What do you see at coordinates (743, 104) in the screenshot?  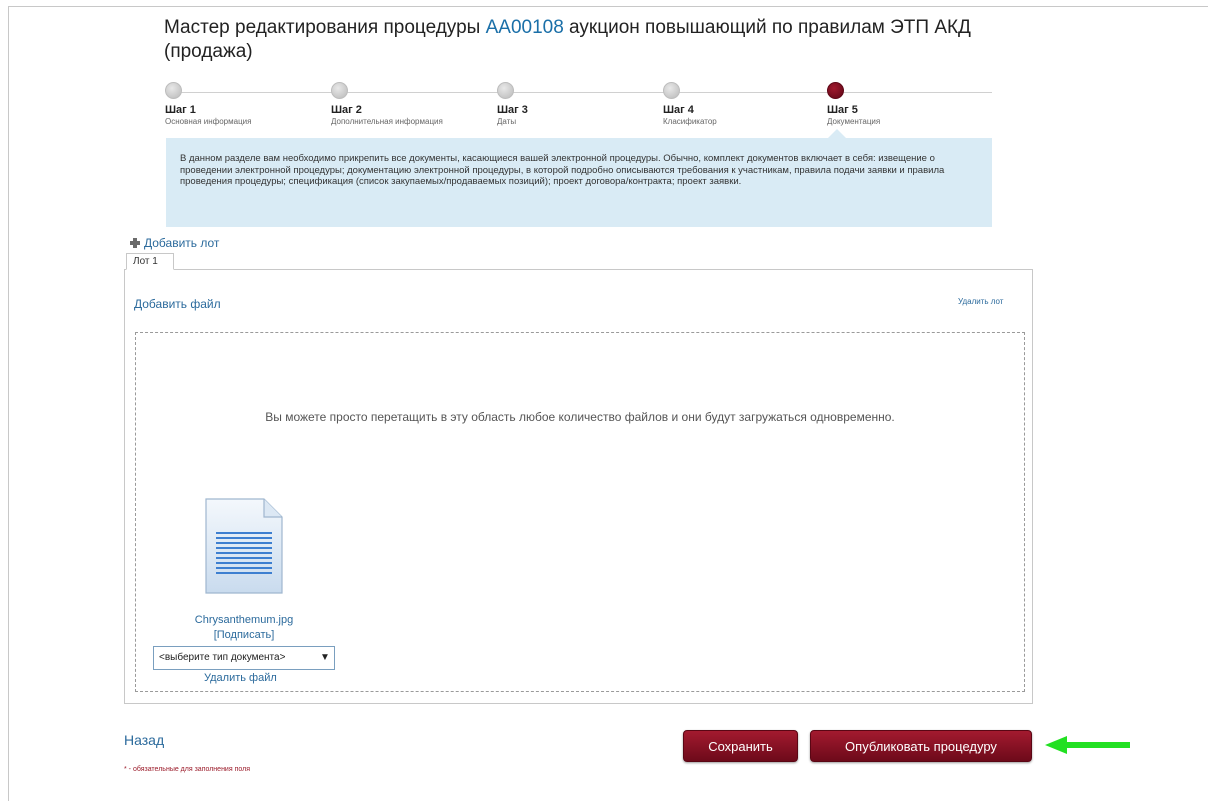 I see `step-4: Шаг 4 Класификатор` at bounding box center [743, 104].